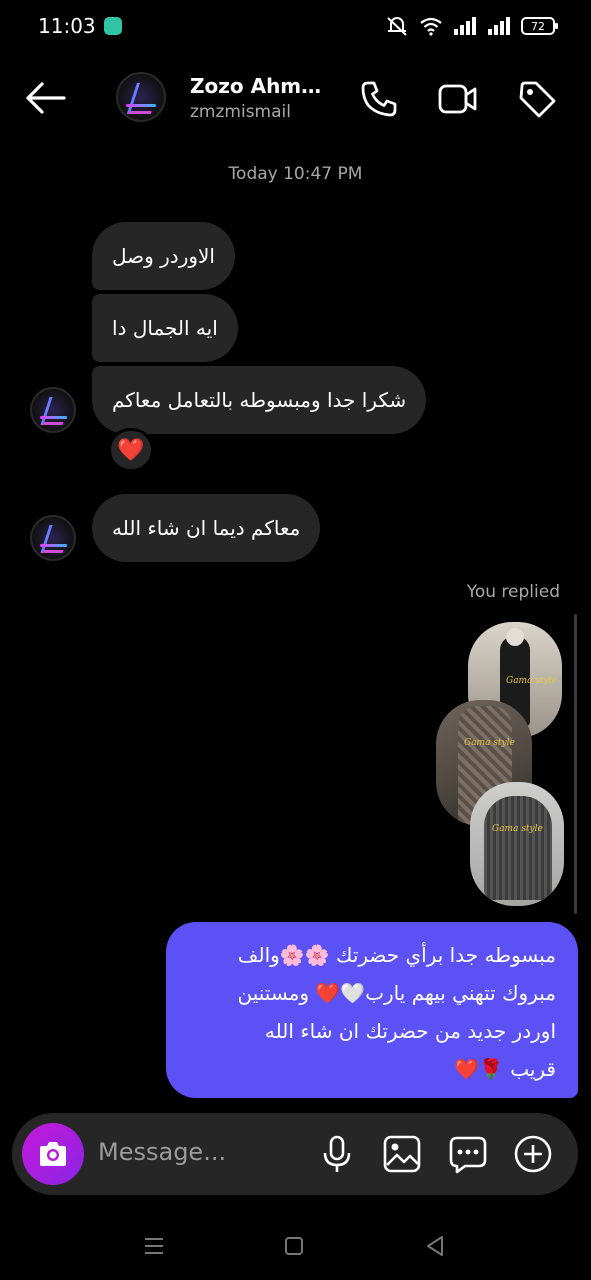 The image size is (591, 1280). Describe the element at coordinates (505, 1069) in the screenshot. I see `sent-message-line: قريب 🌹❤️` at that location.